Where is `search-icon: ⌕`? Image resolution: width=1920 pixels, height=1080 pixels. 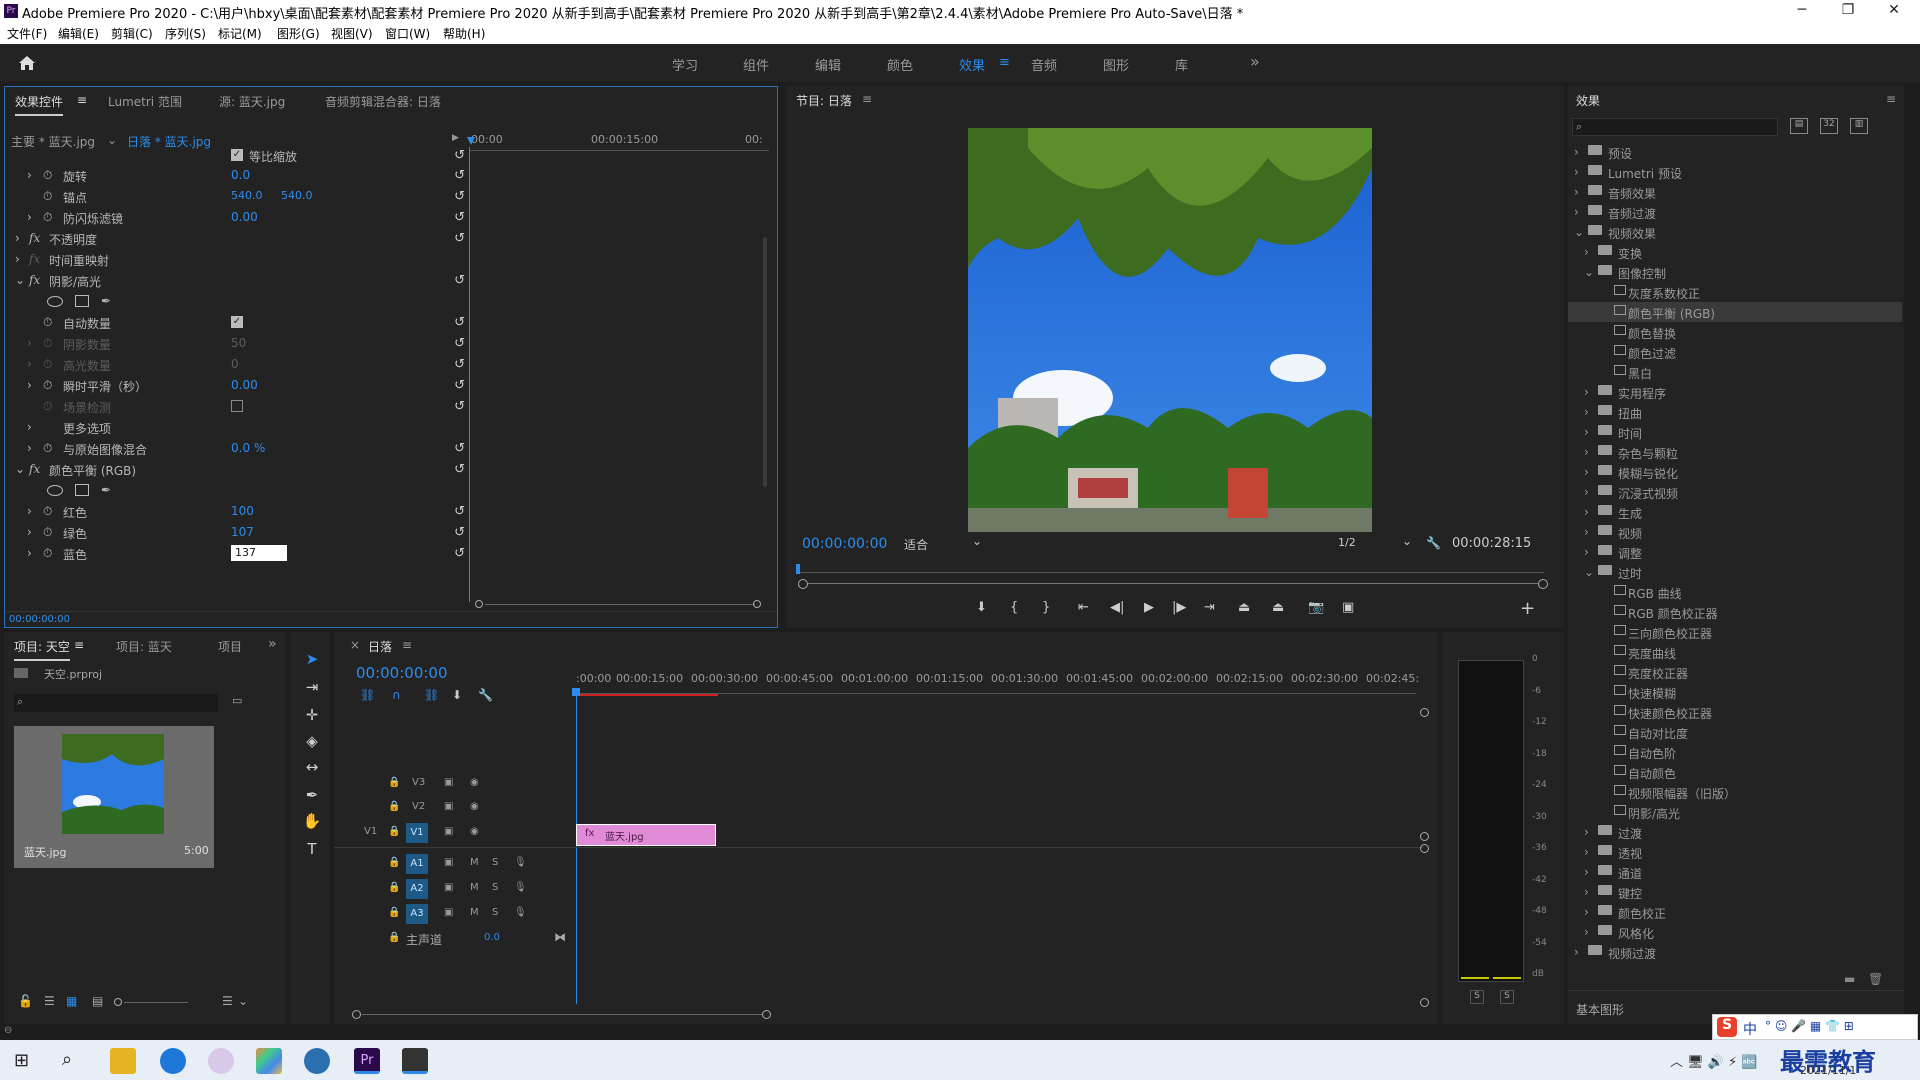
search-icon: ⌕ is located at coordinates (67, 1059).